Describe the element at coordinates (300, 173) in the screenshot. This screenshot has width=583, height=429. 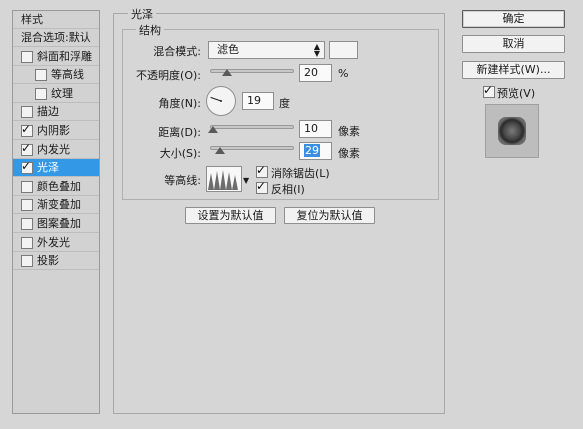
I see `anti-alias-label: 消除锯齿(L)` at that location.